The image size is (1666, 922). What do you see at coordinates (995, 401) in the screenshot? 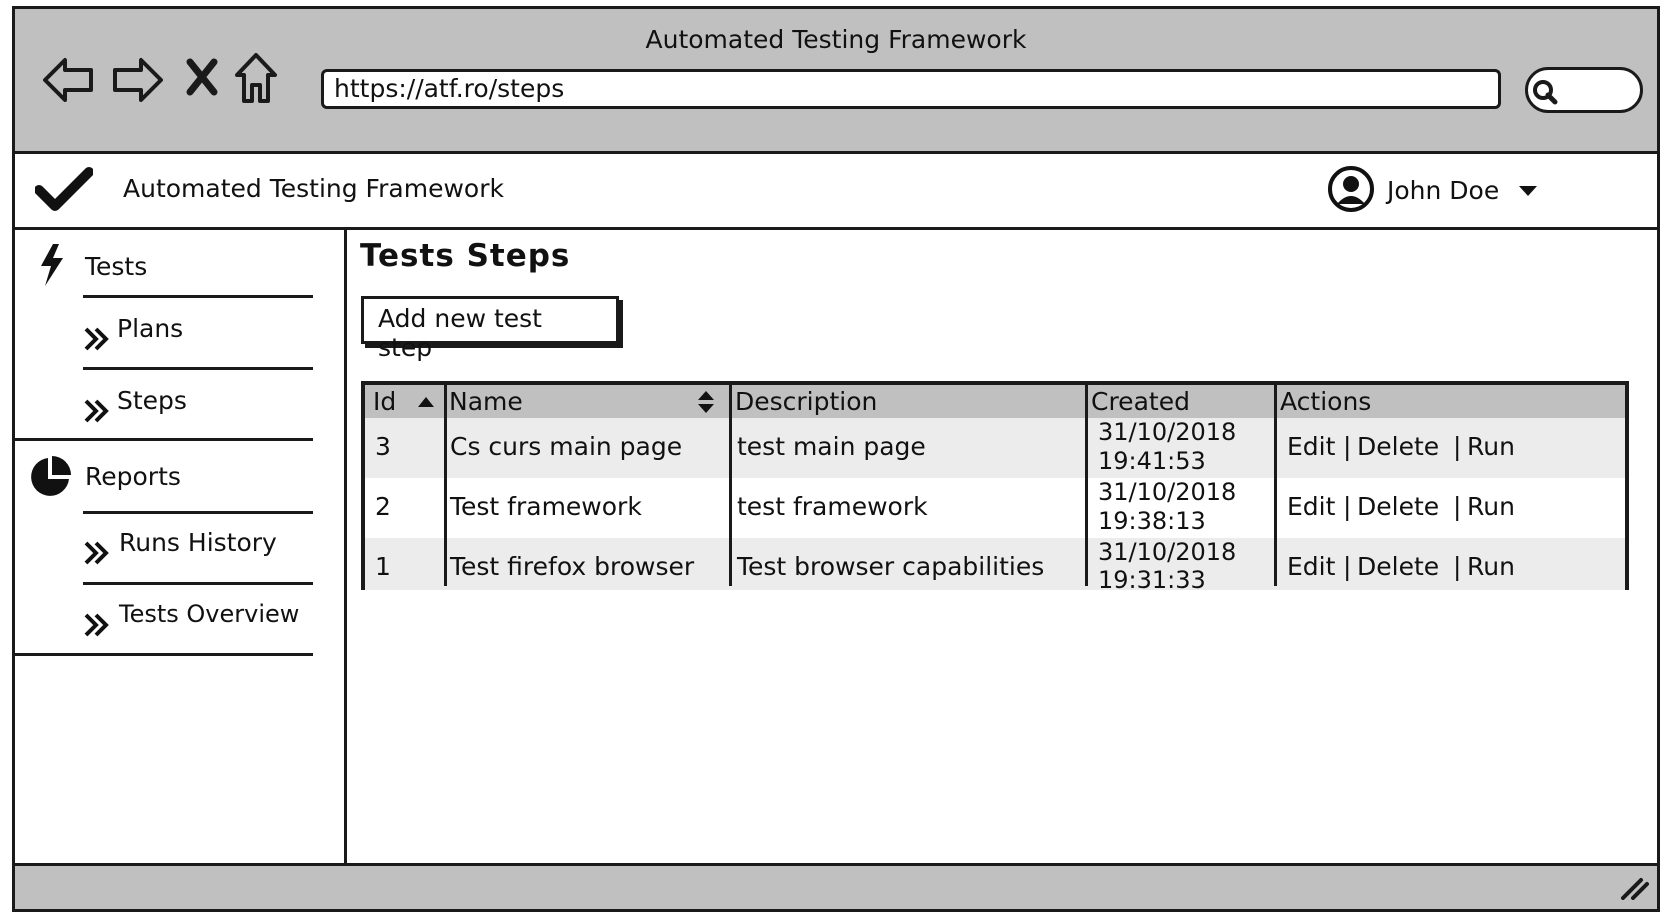
I see `table-header: Id Name Description Created Actions` at bounding box center [995, 401].